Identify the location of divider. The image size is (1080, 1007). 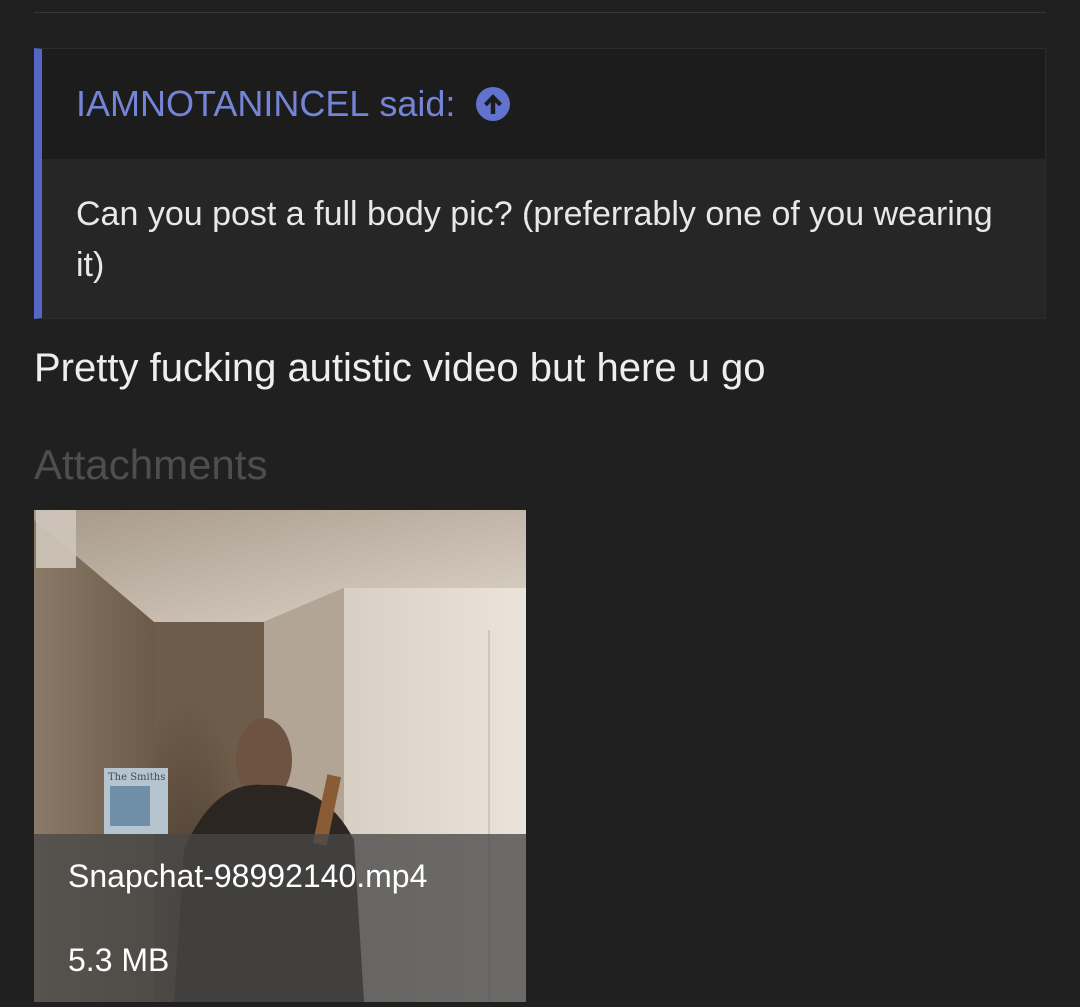
(540, 12).